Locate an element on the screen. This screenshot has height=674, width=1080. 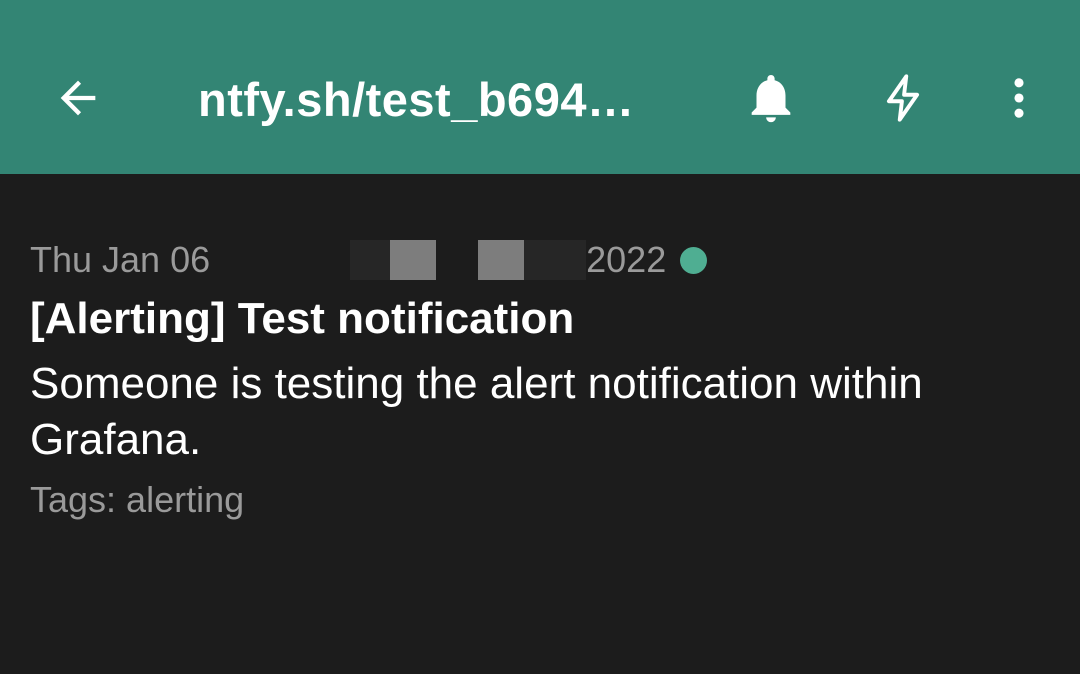
overflow-menu-button is located at coordinates (1019, 98).